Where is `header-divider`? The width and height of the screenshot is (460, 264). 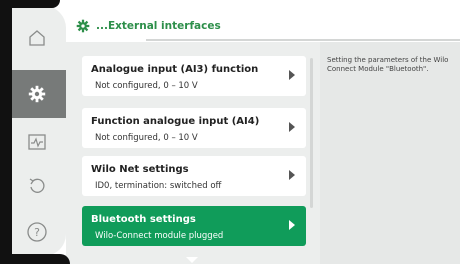
header-divider is located at coordinates (303, 40).